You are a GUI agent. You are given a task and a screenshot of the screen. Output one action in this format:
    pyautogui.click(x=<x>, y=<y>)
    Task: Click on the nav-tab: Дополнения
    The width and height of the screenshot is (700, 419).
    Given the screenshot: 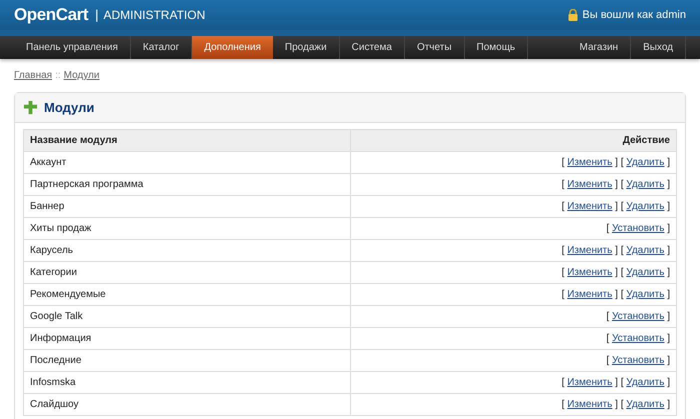 What is the action you would take?
    pyautogui.click(x=232, y=47)
    